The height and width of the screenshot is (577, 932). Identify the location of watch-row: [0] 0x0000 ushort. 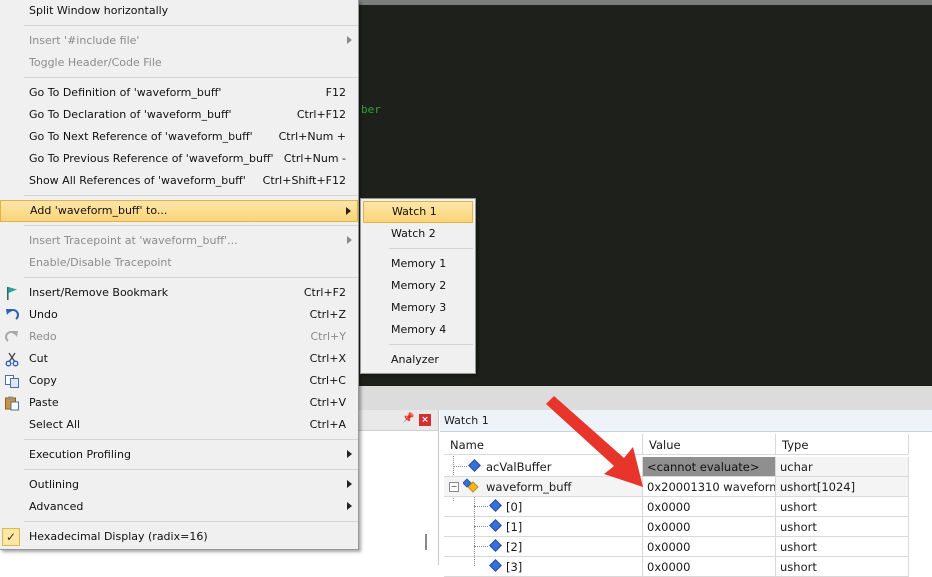
(675, 507).